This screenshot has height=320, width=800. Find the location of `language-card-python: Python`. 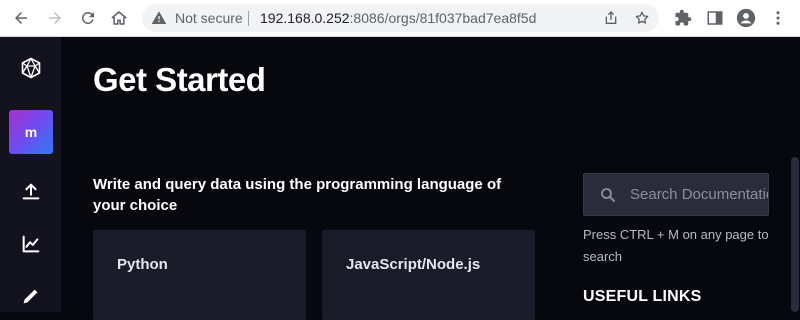

language-card-python: Python is located at coordinates (199, 275).